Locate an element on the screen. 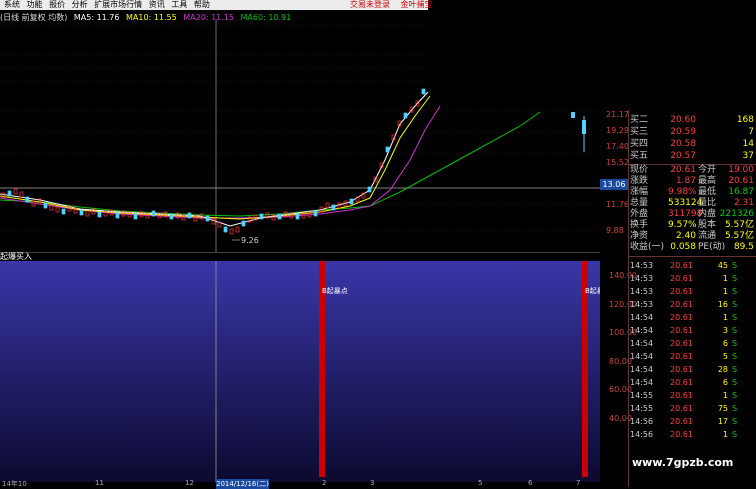 The image size is (756, 489). stat-value: 9.57% is located at coordinates (682, 225).